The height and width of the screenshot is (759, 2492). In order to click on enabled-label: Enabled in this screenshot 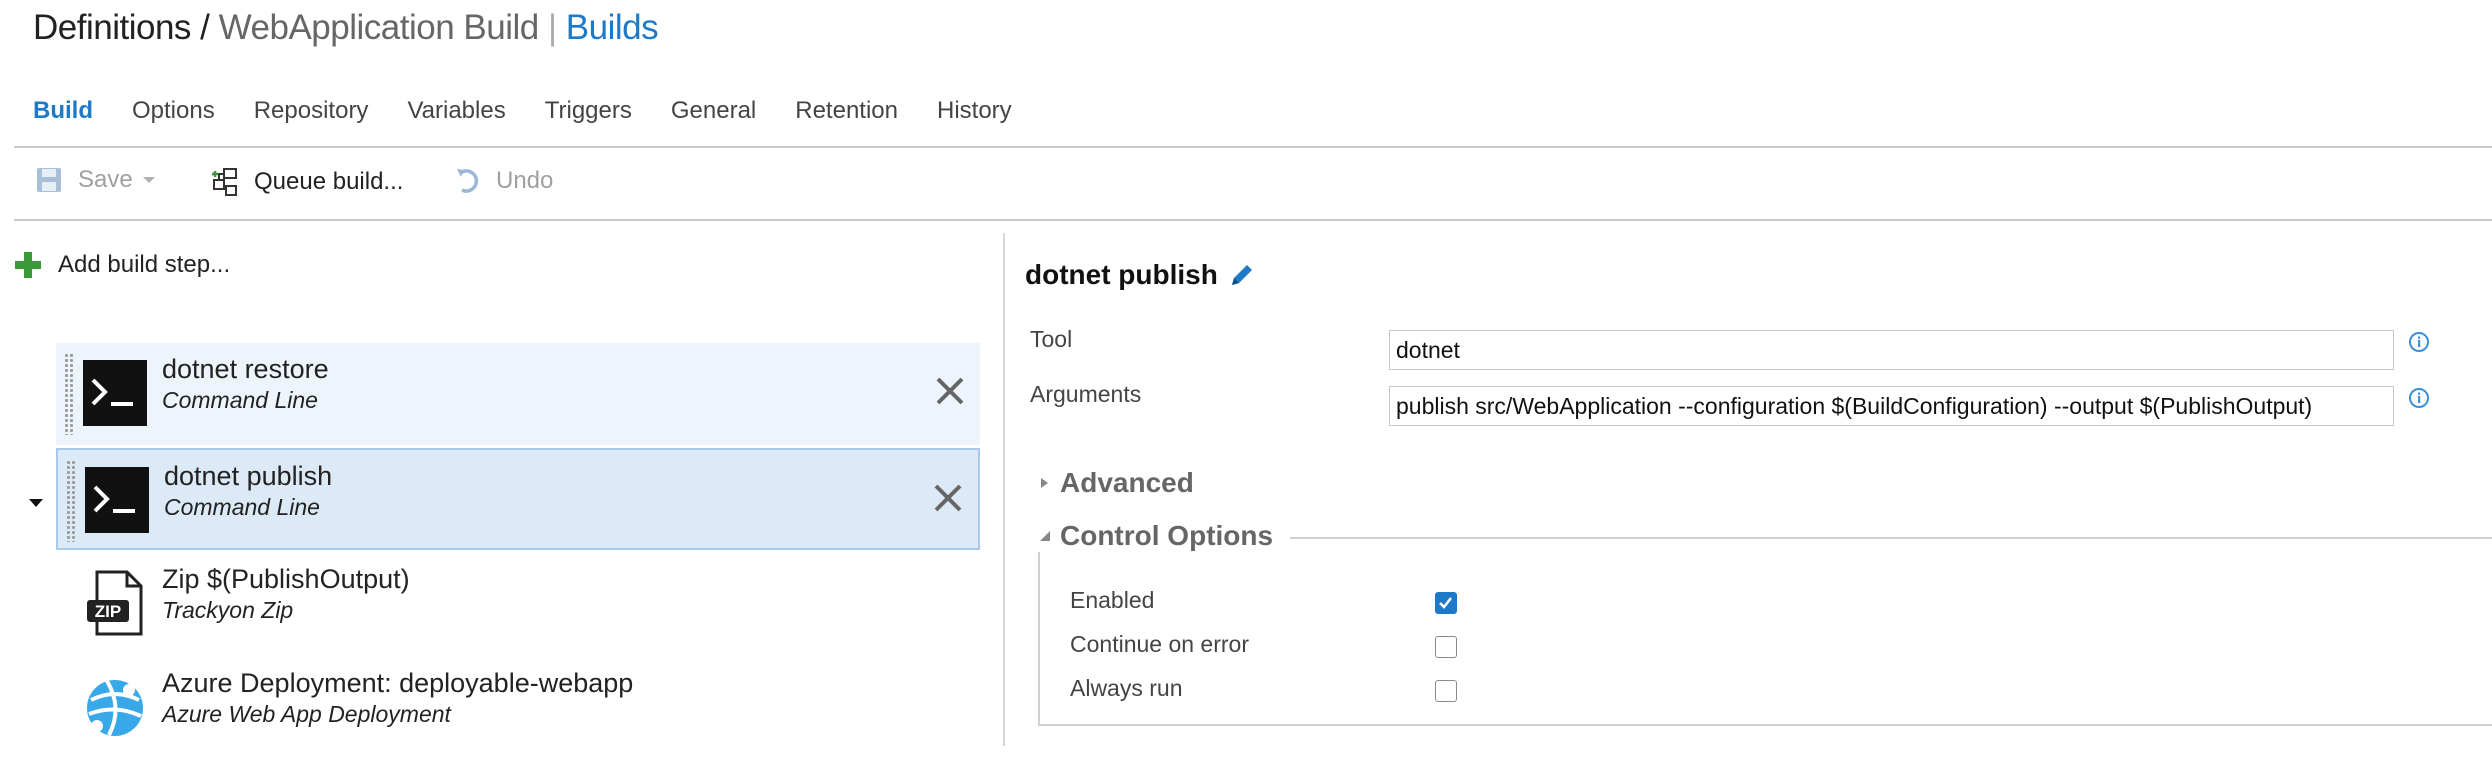, I will do `click(1112, 600)`.